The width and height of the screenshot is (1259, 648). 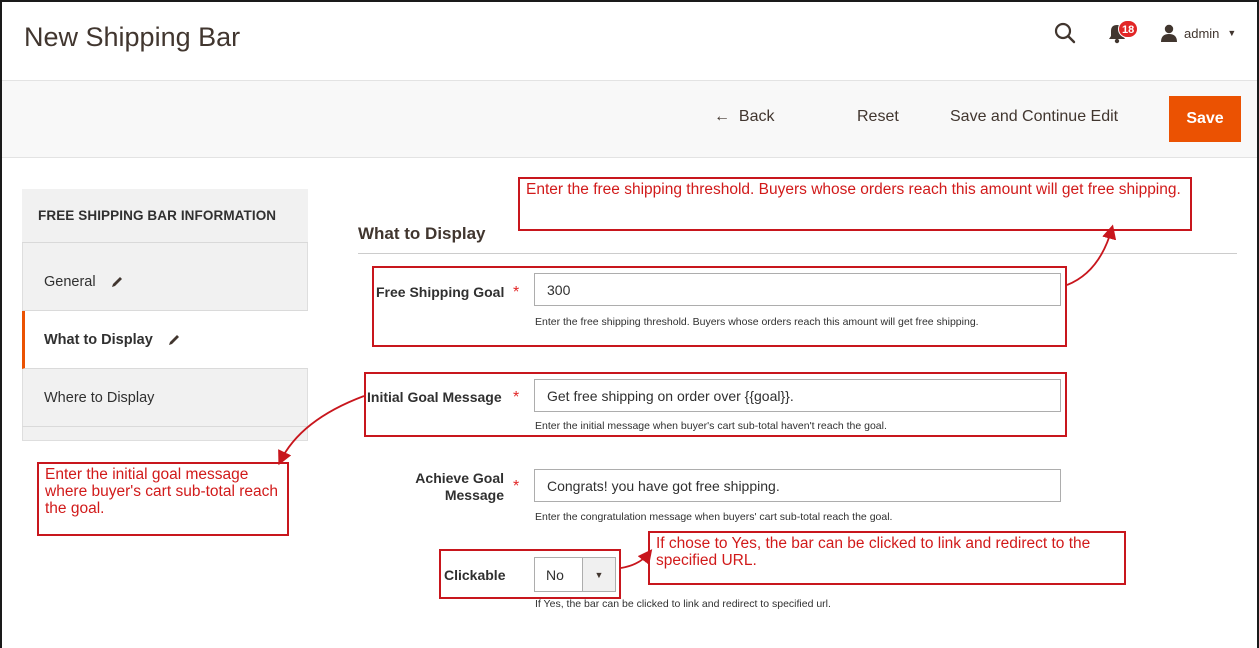 I want to click on highlight-free-shipping-goal, so click(x=719, y=306).